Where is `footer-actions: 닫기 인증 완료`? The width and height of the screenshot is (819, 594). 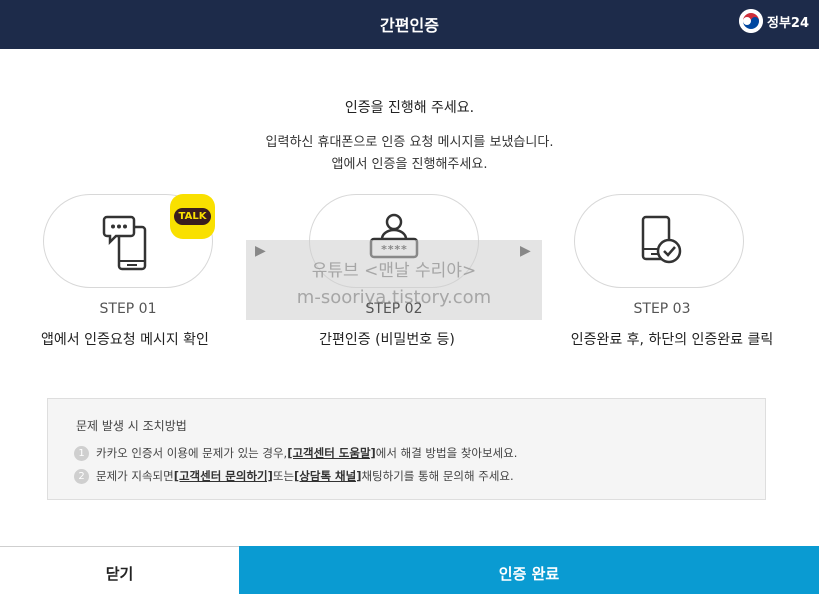 footer-actions: 닫기 인증 완료 is located at coordinates (409, 570).